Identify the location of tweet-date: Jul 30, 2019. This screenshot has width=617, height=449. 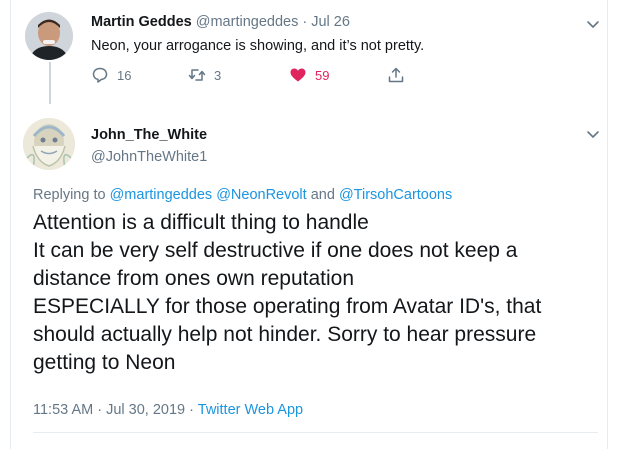
(145, 410).